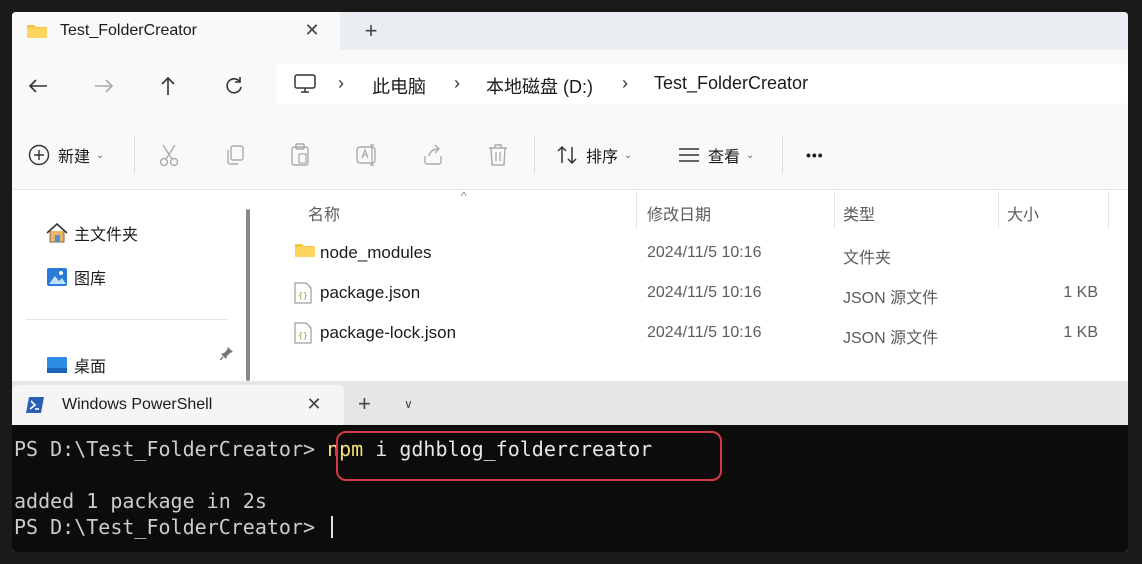 The width and height of the screenshot is (1142, 564). I want to click on breadcrumb-local-disk: 本地磁盘 (D:), so click(539, 86).